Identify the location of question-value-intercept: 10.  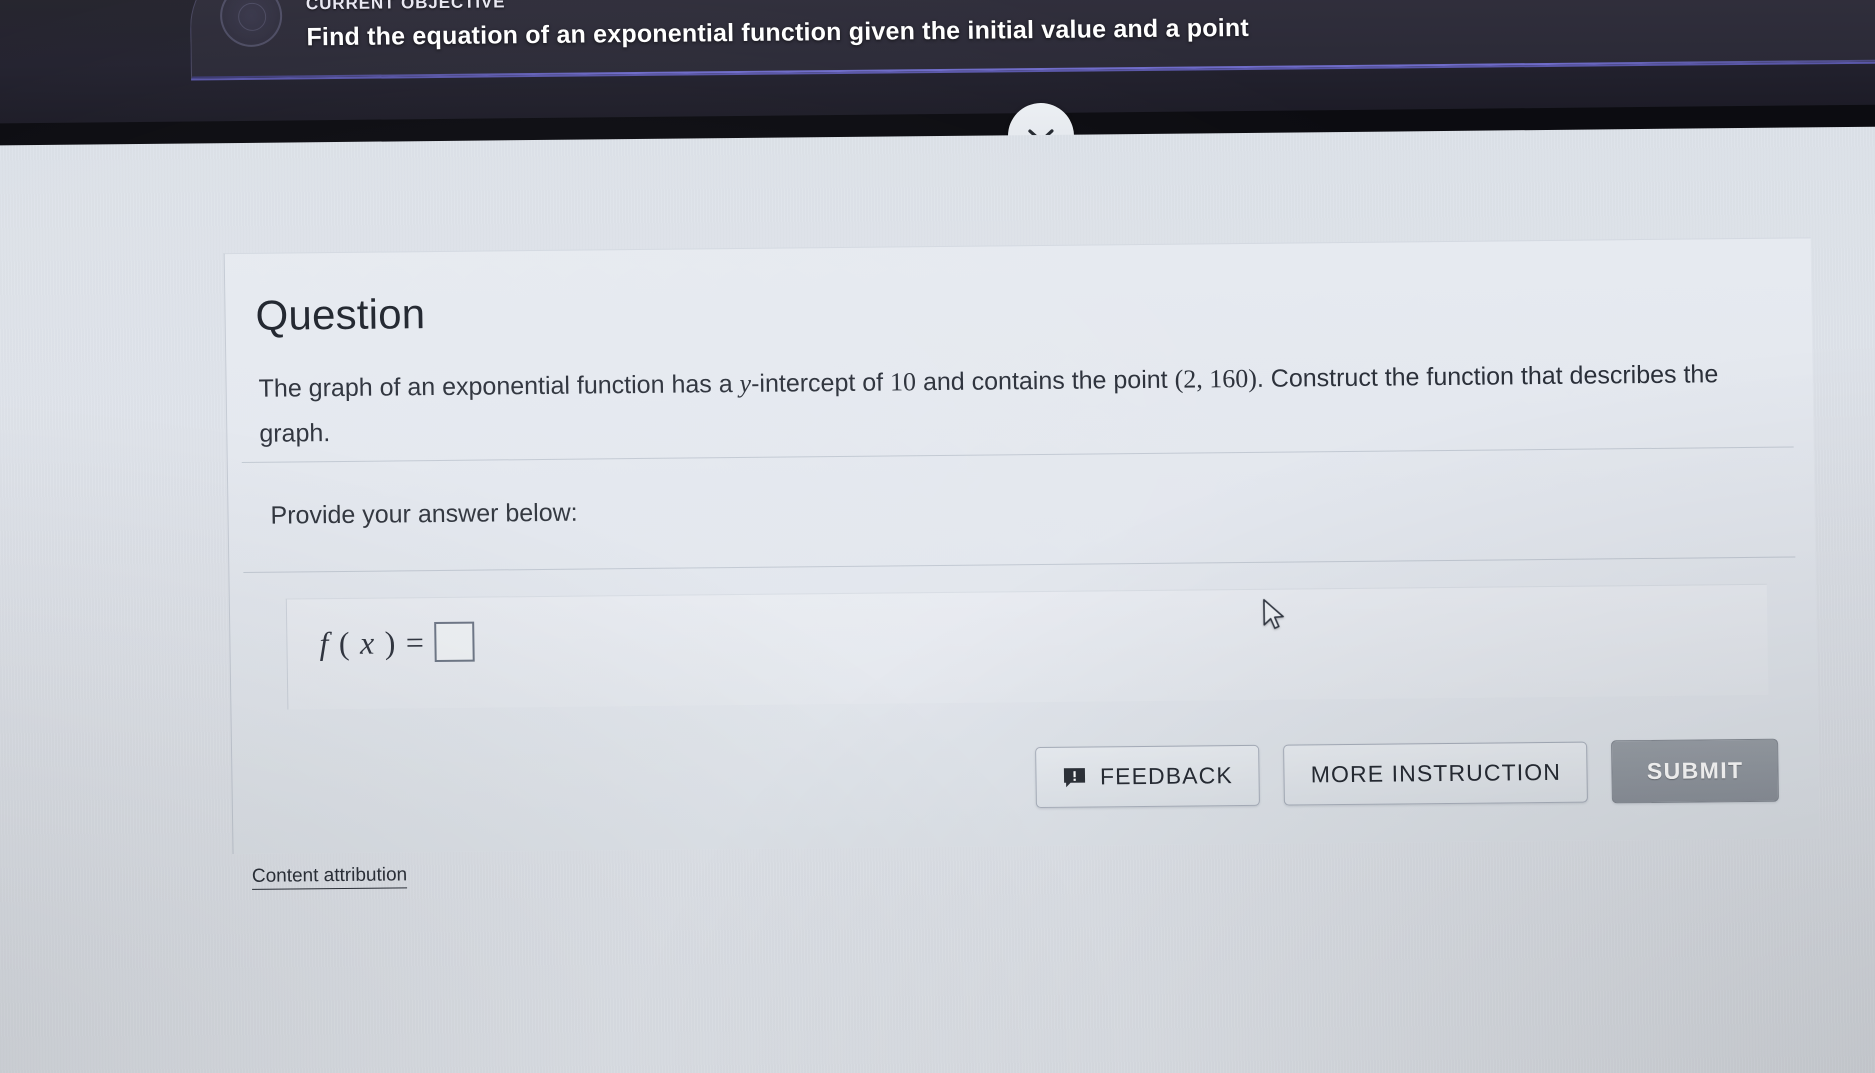
(903, 382).